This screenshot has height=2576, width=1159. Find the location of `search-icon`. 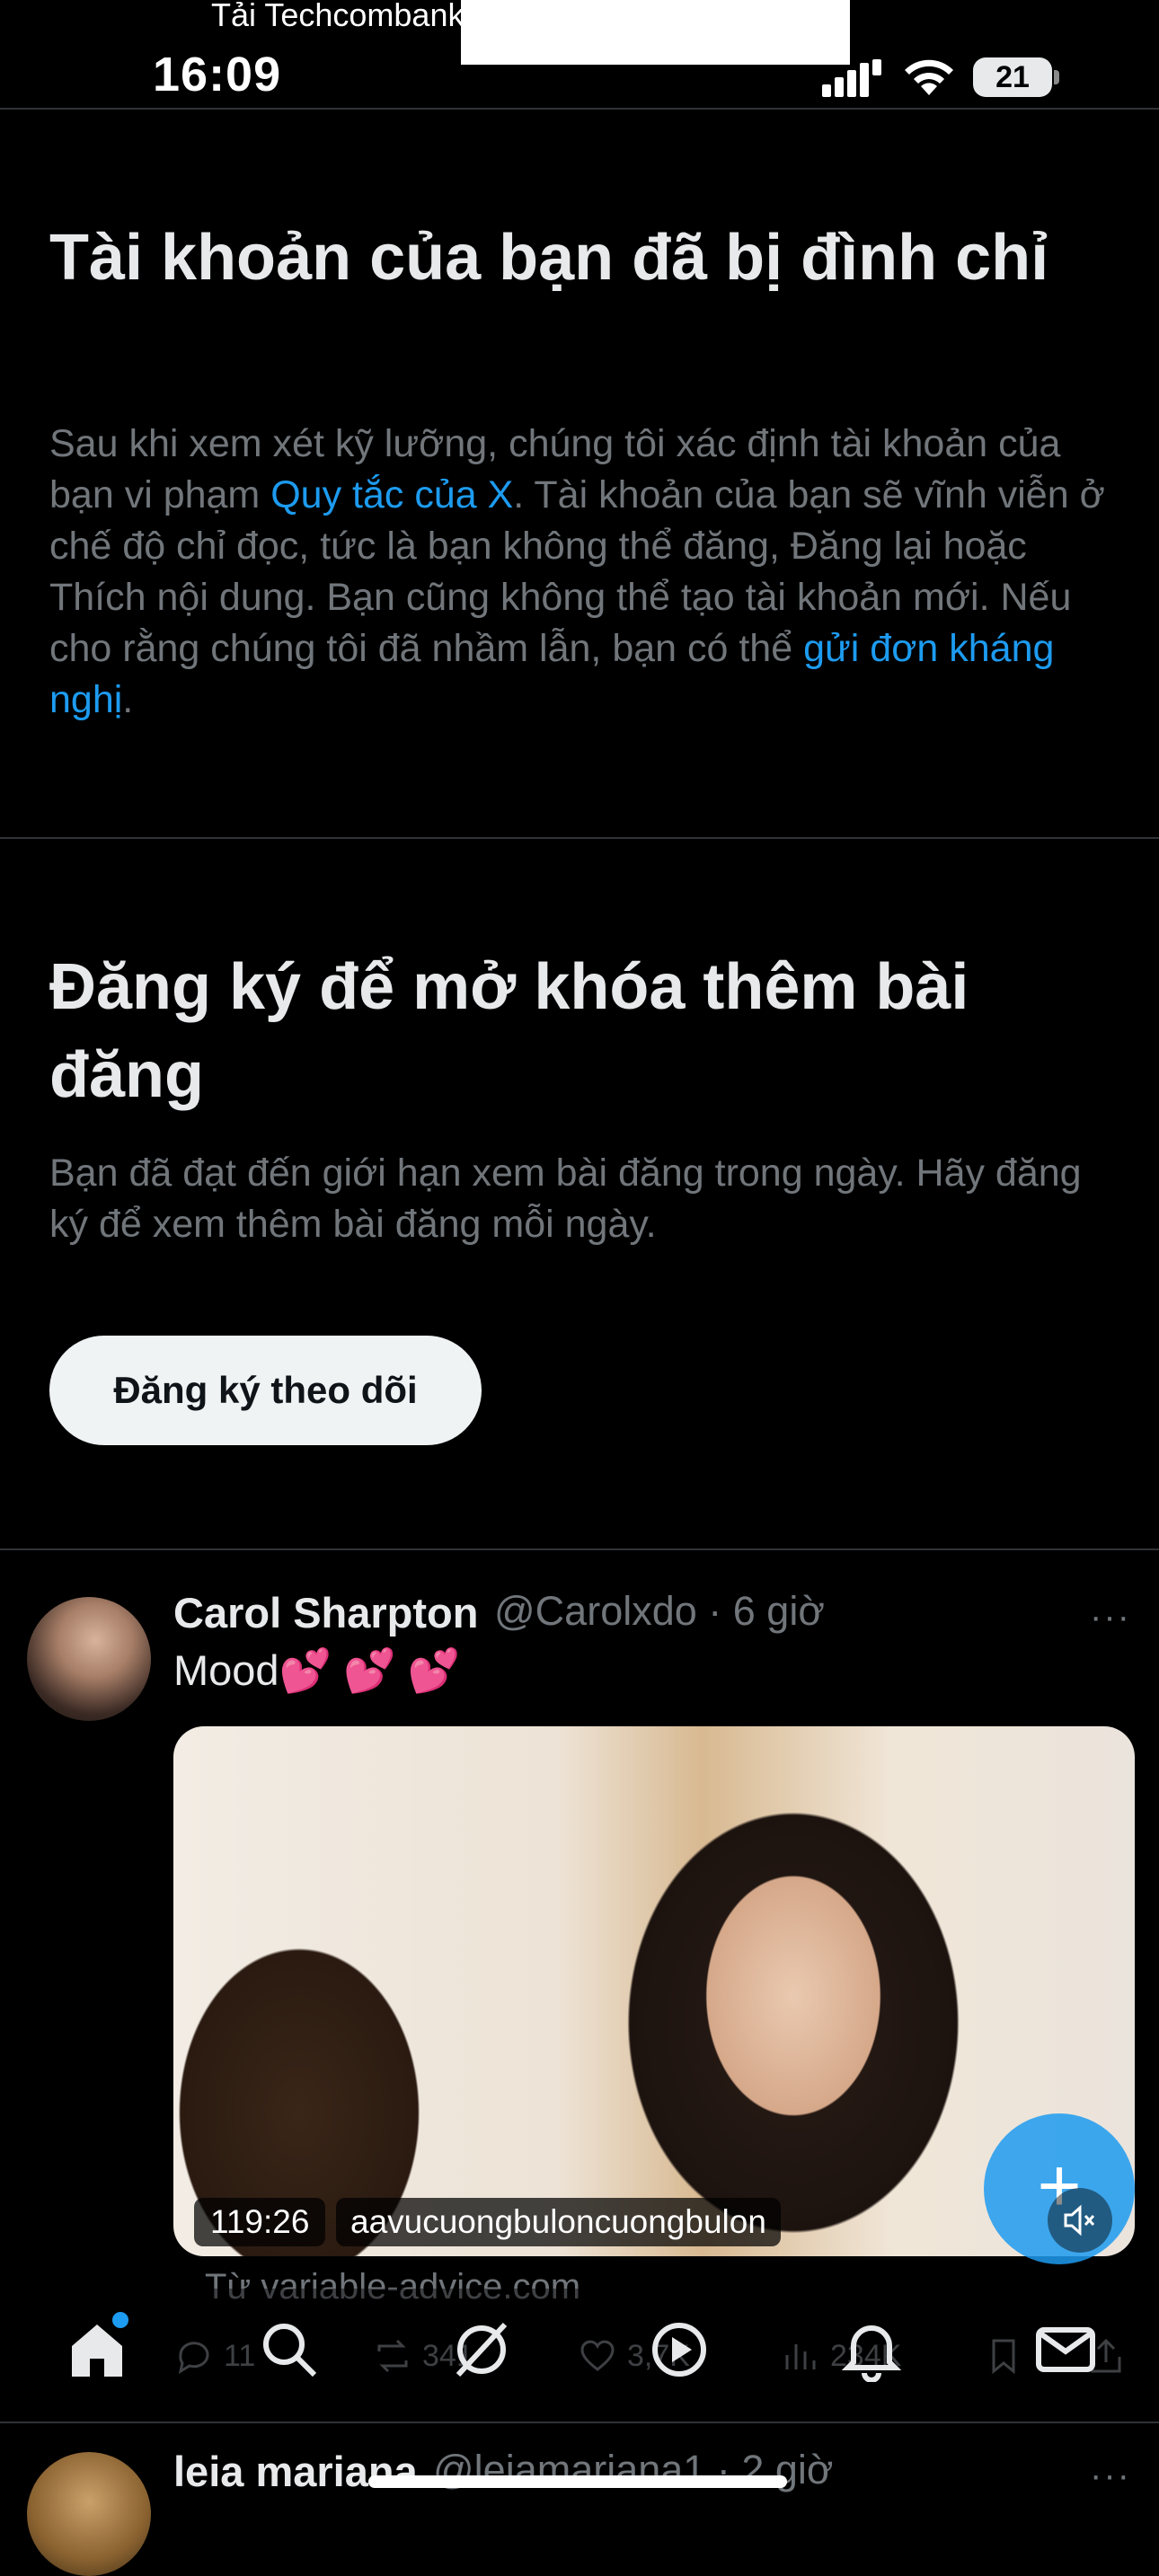

search-icon is located at coordinates (289, 2349).